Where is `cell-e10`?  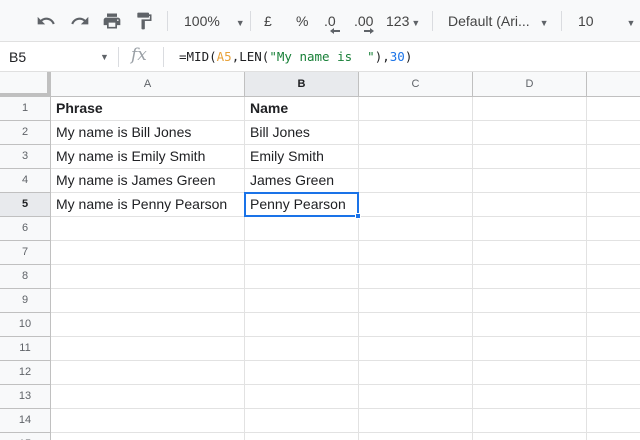
cell-e10 is located at coordinates (613, 325).